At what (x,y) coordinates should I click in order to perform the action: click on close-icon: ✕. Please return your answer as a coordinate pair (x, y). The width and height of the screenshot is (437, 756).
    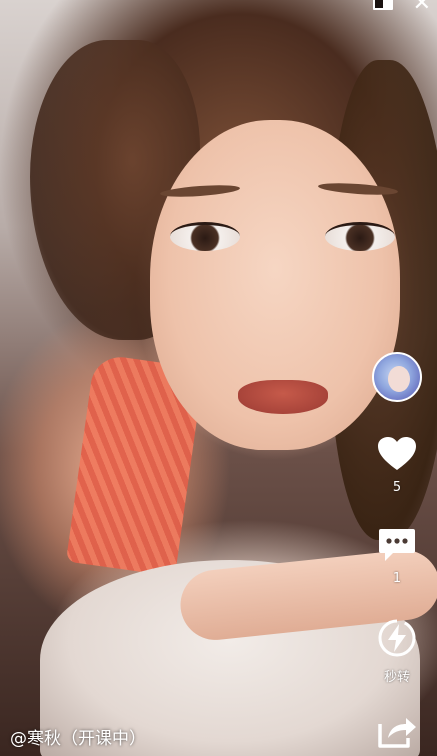
    Looking at the image, I should click on (422, 7).